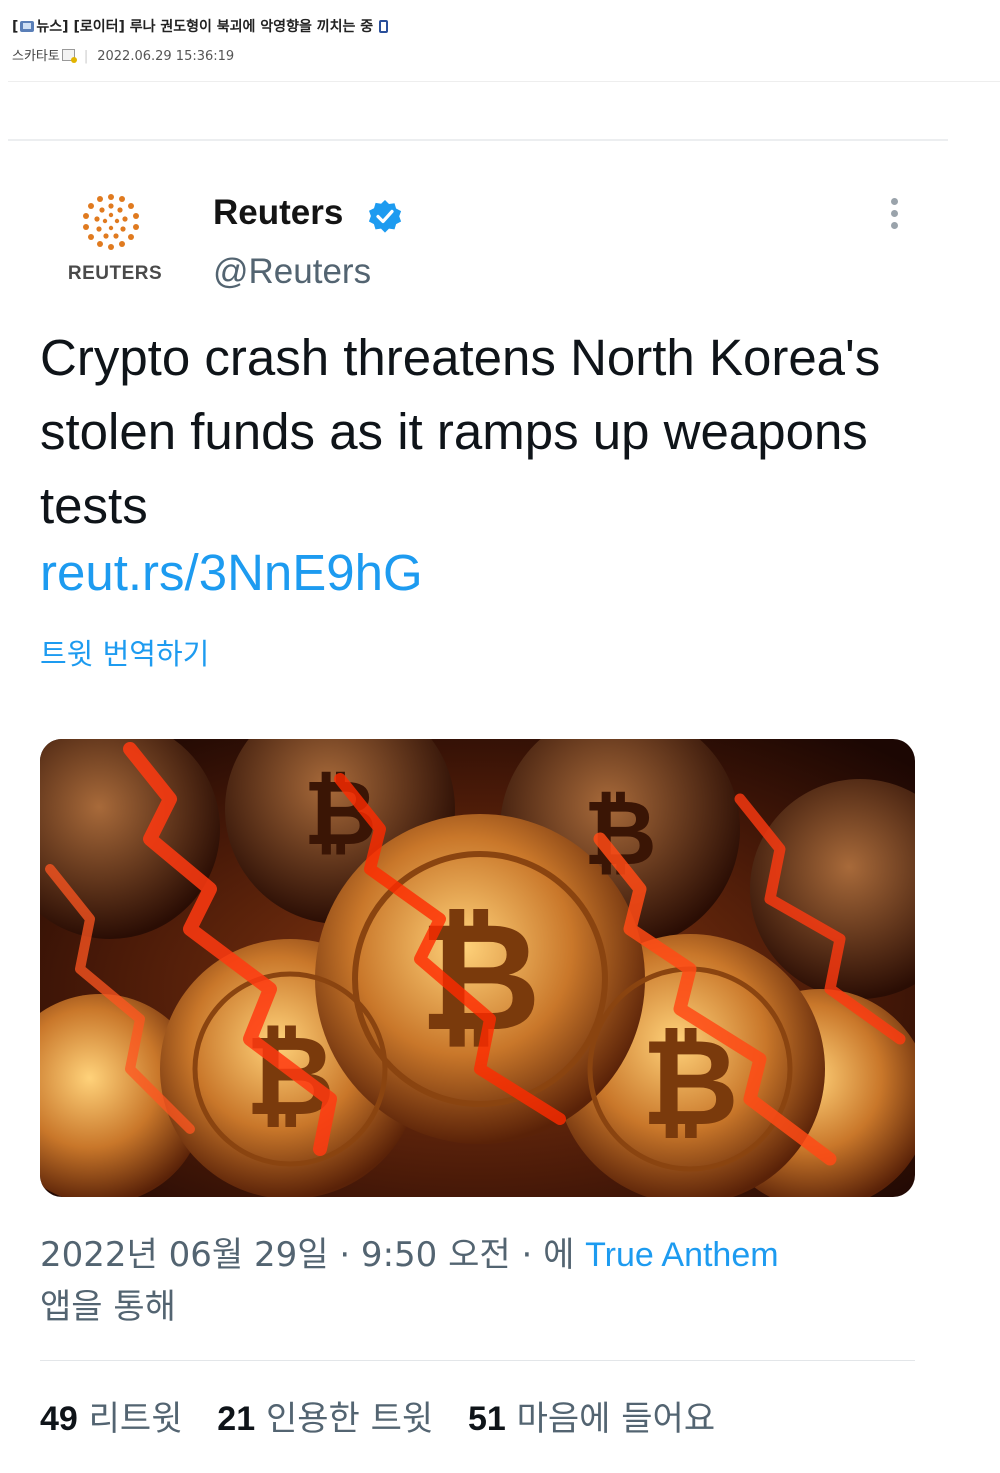  Describe the element at coordinates (385, 218) in the screenshot. I see `verified-badge-icon` at that location.